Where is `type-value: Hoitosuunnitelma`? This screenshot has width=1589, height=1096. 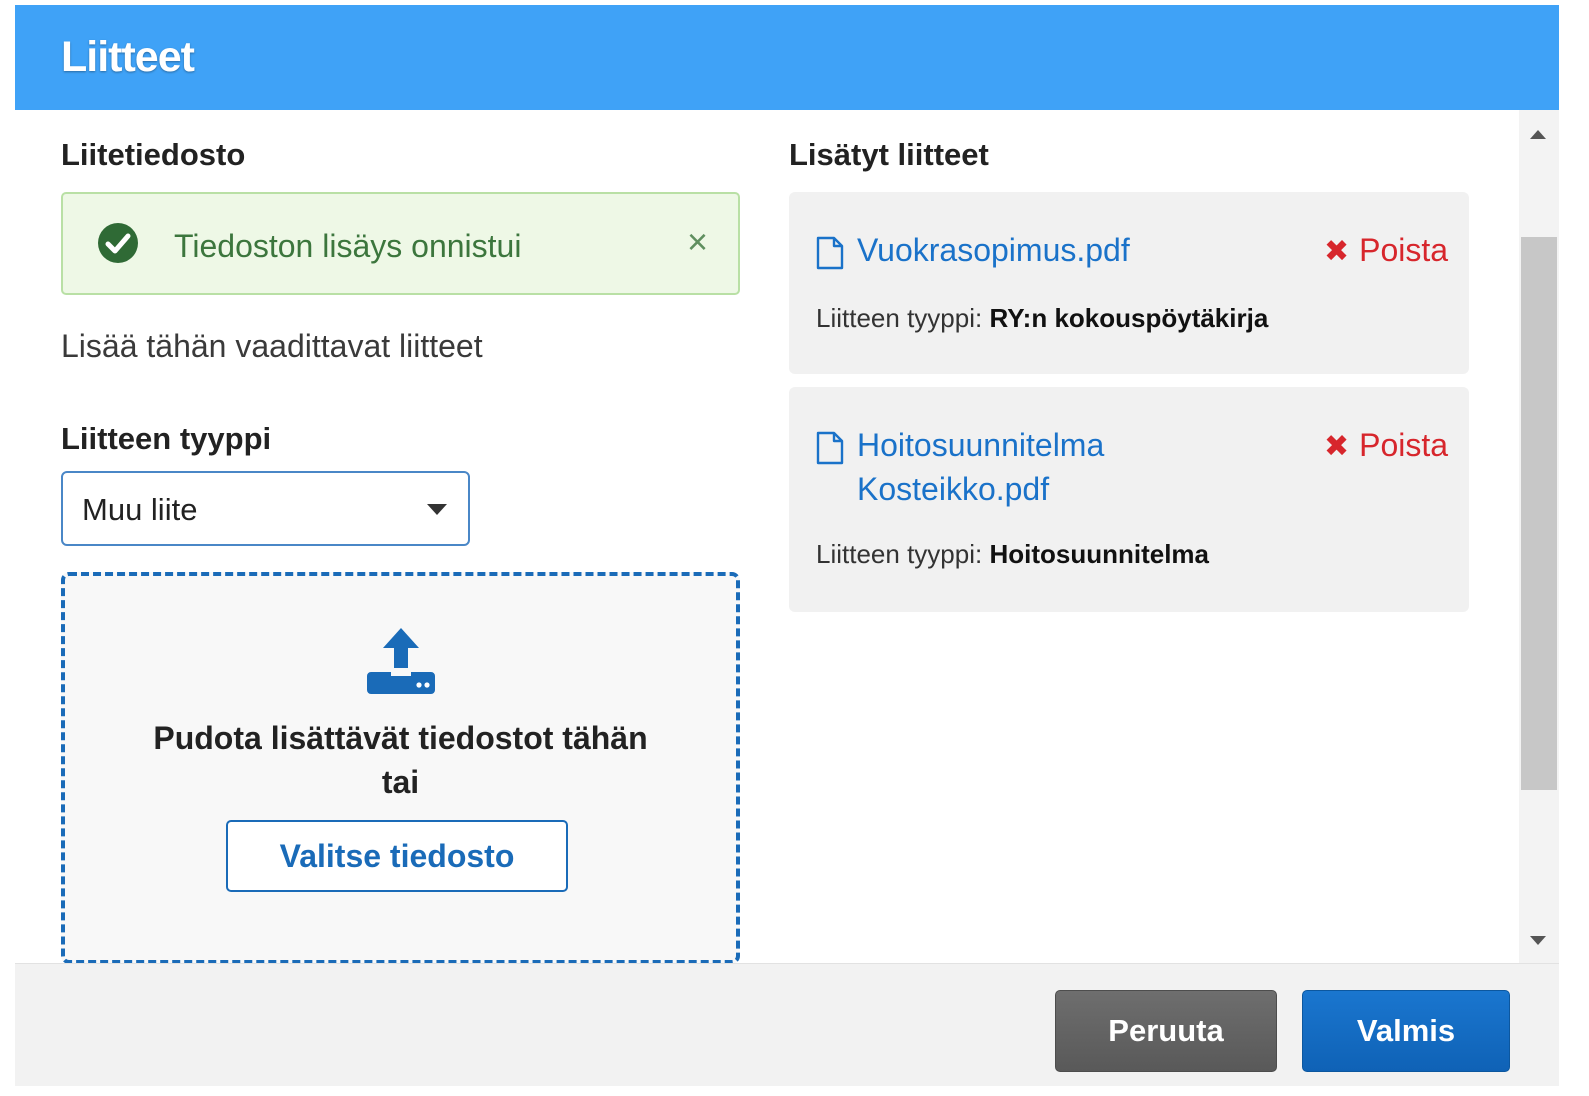
type-value: Hoitosuunnitelma is located at coordinates (1099, 554).